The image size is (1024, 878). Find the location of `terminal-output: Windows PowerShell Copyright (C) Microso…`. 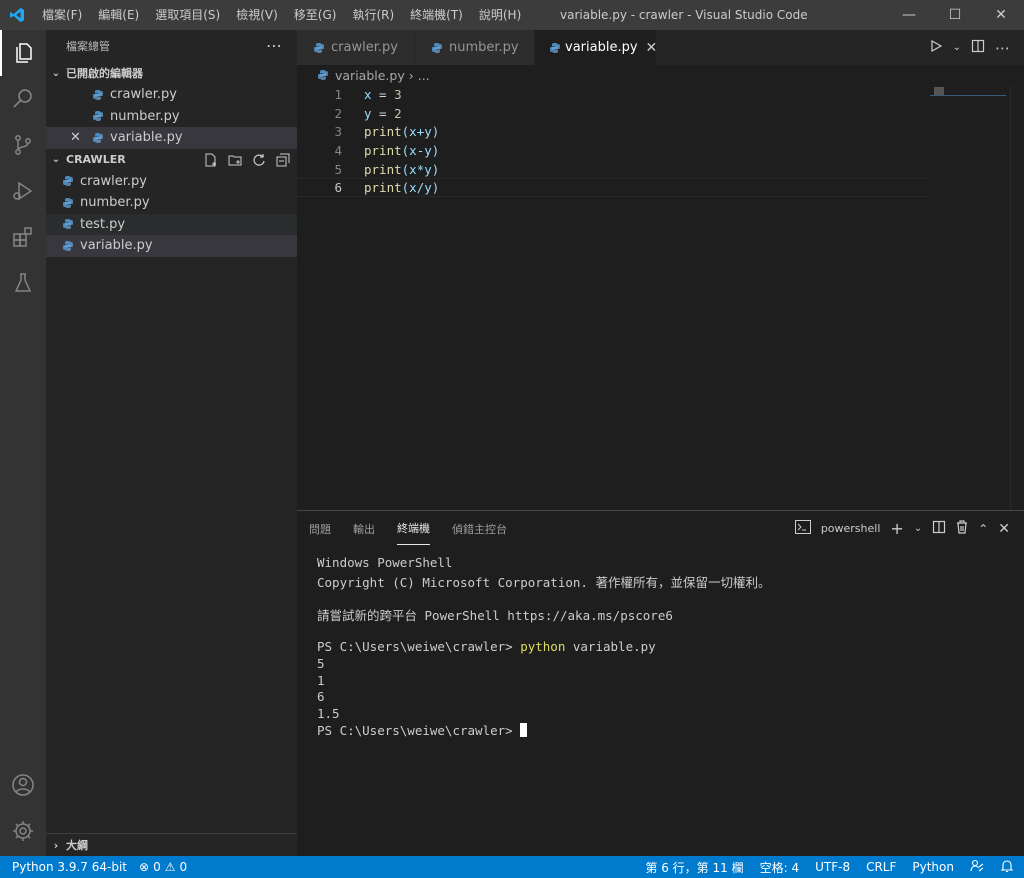

terminal-output: Windows PowerShell Copyright (C) Microso… is located at coordinates (543, 647).